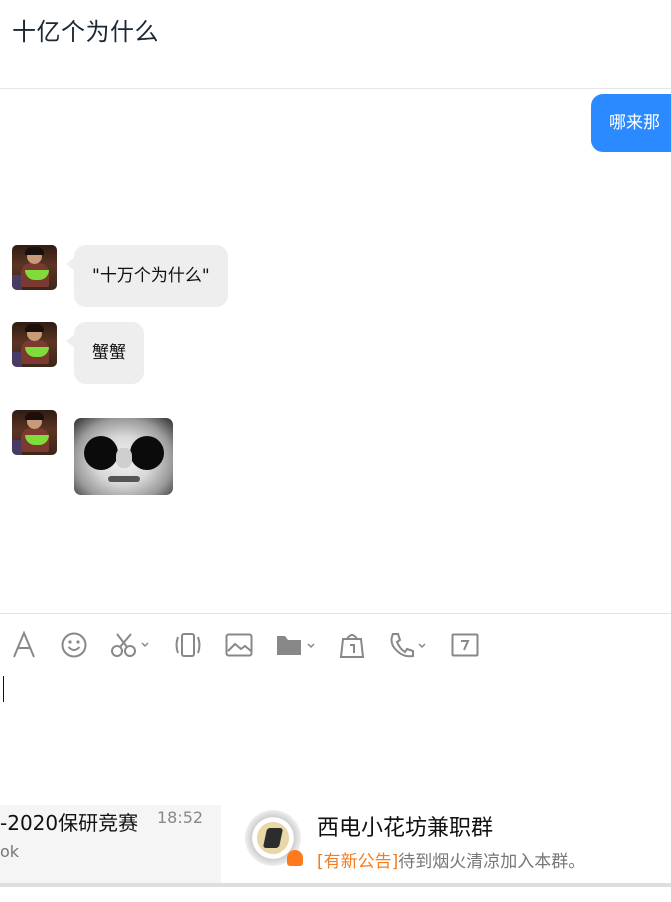 The image size is (671, 902). Describe the element at coordinates (358, 862) in the screenshot. I see `notice-tag: [有新公告]` at that location.